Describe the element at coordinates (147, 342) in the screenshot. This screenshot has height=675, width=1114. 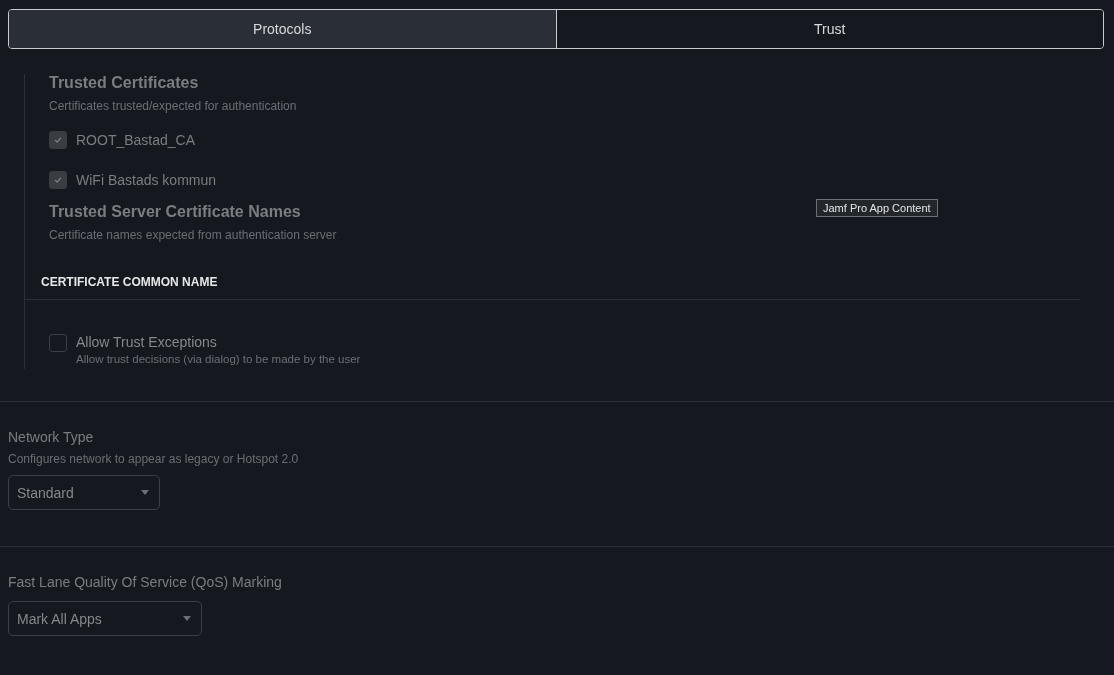
I see `checkbox-label: Allow Trust Exceptions` at that location.